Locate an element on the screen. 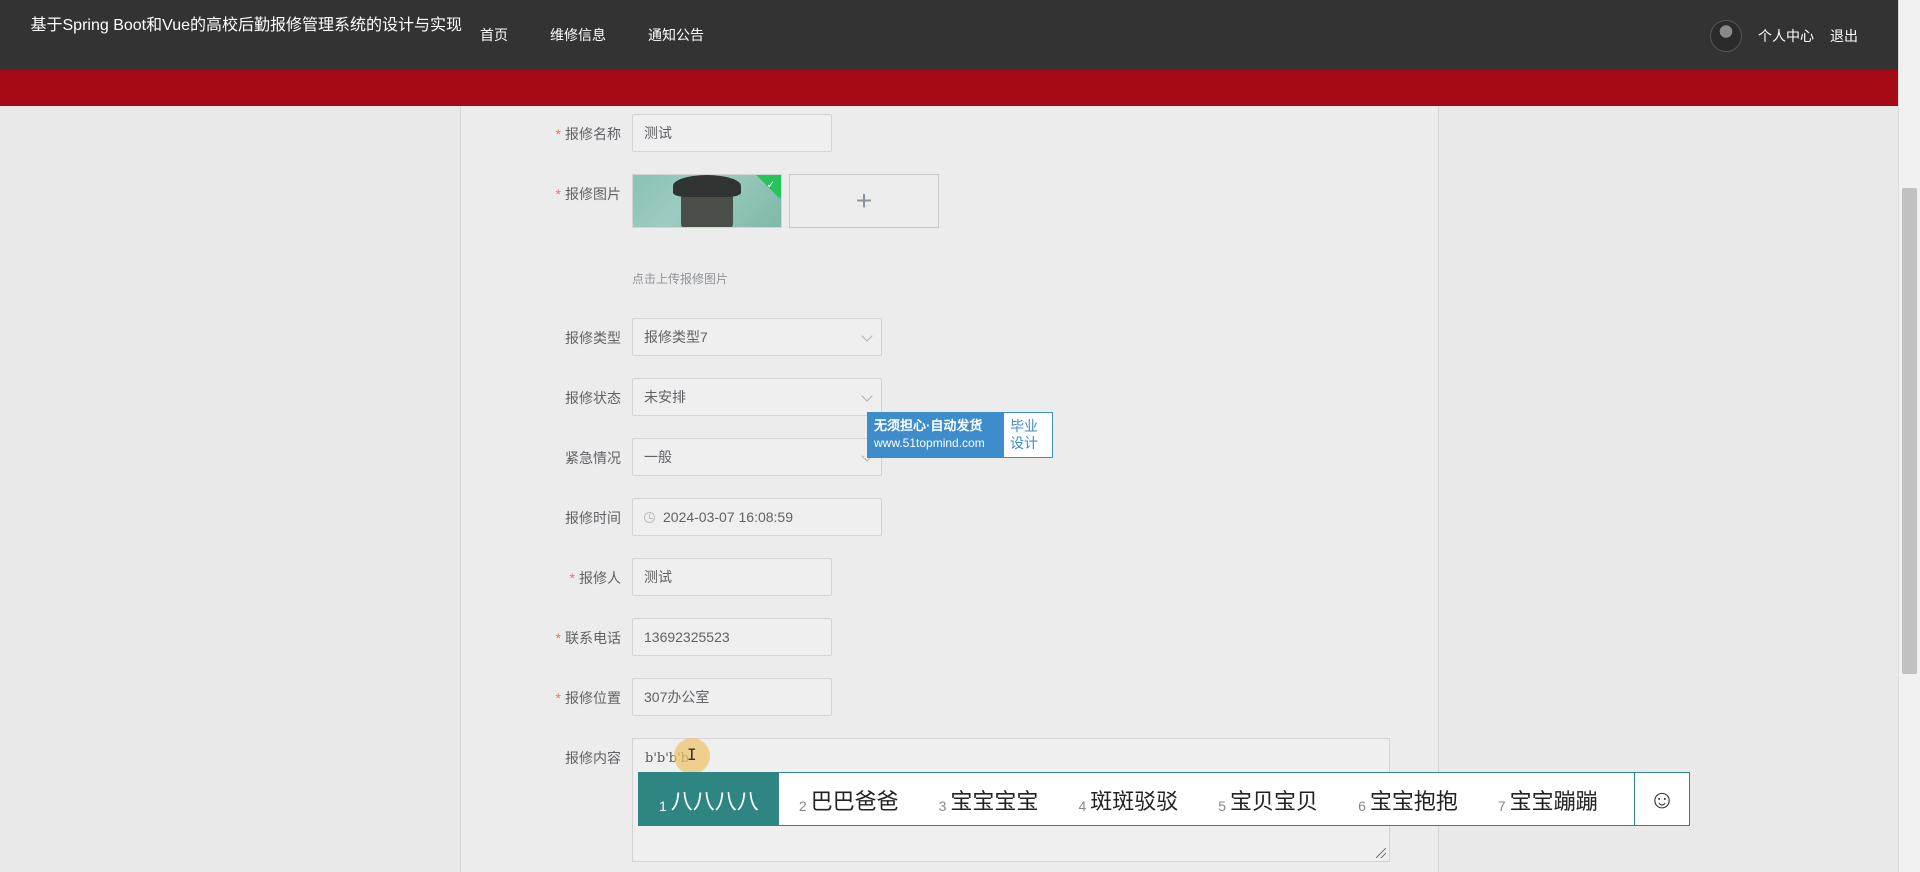 The width and height of the screenshot is (1920, 872). plus-icon: + is located at coordinates (864, 200).